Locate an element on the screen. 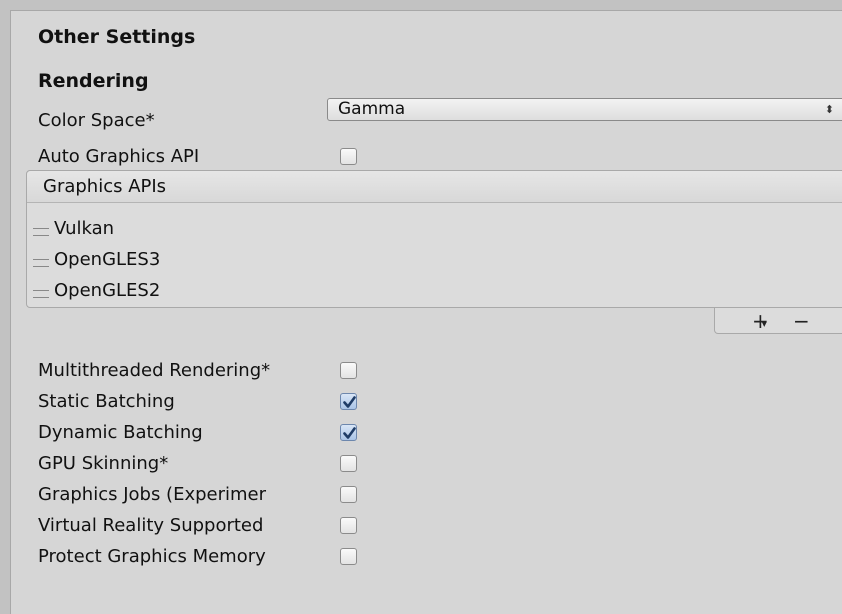  toggle-label: Graphics Jobs (Experimer is located at coordinates (152, 494).